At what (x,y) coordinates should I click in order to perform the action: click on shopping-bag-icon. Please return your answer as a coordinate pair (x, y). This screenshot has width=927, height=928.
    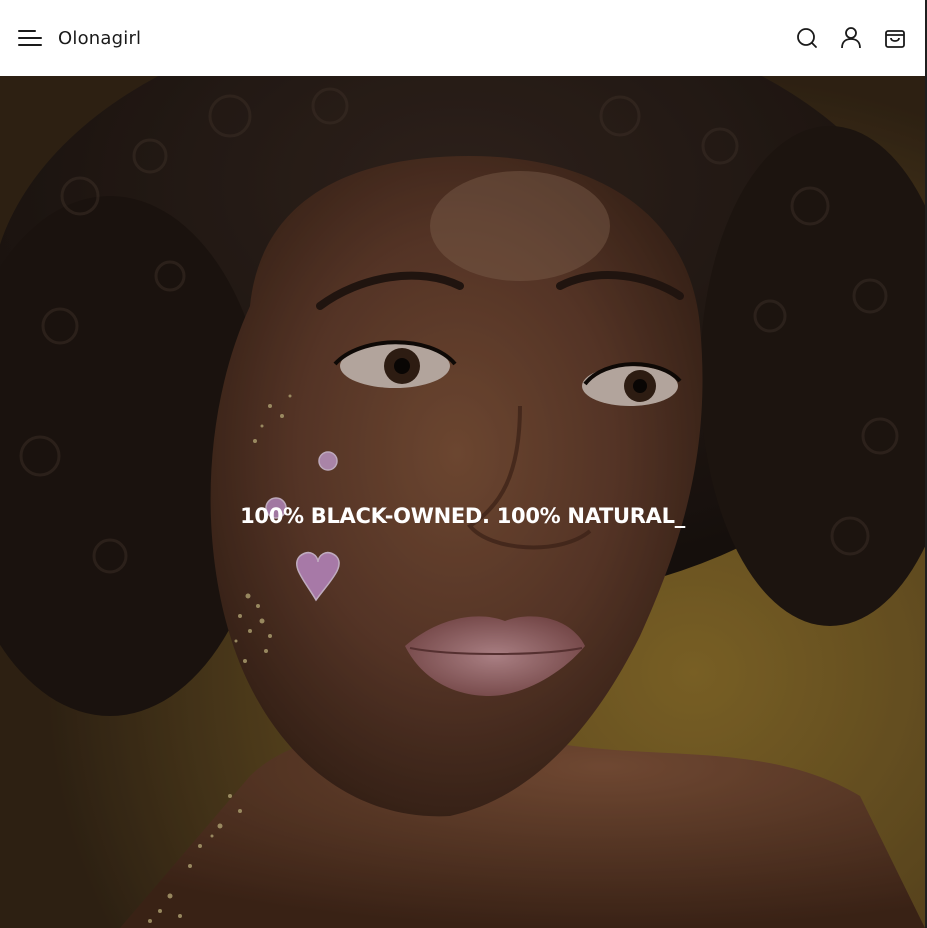
    Looking at the image, I should click on (895, 38).